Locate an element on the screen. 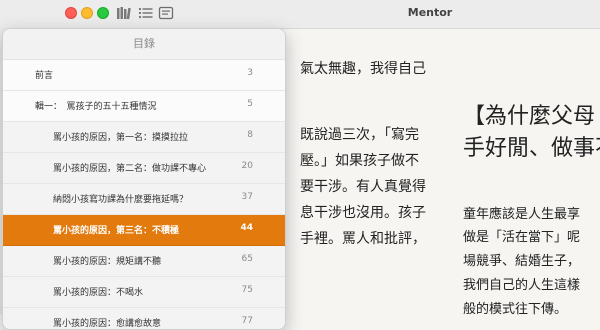  text-line: 既說過三次，「寫完 is located at coordinates (359, 135).